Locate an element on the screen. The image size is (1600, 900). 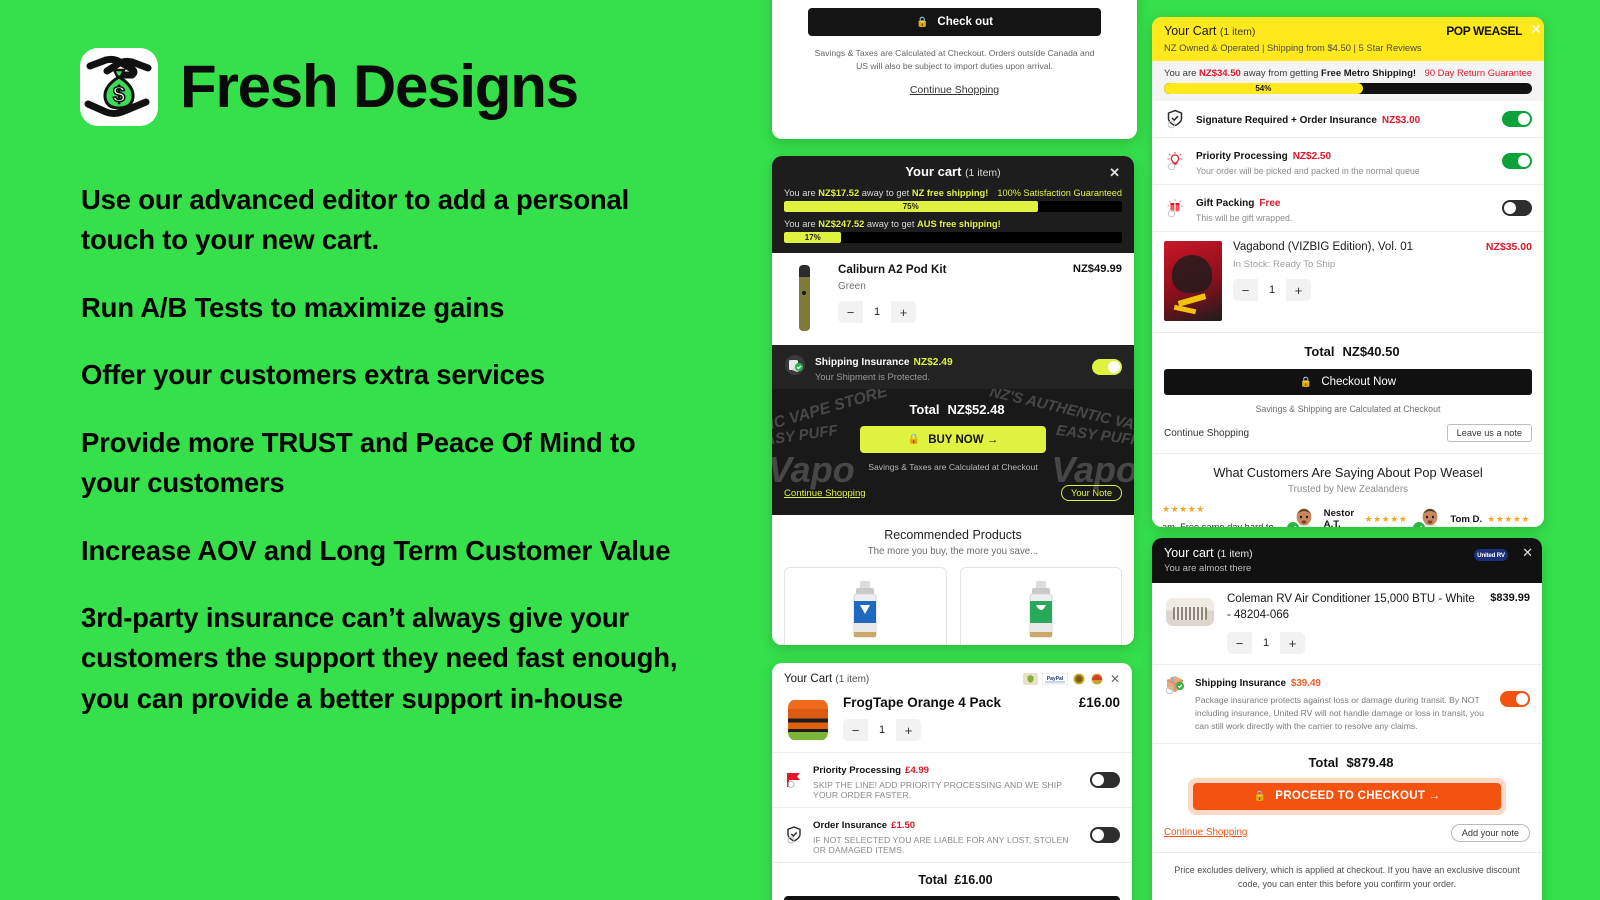
review-author: Nestor A.T. is located at coordinates (1339, 517).